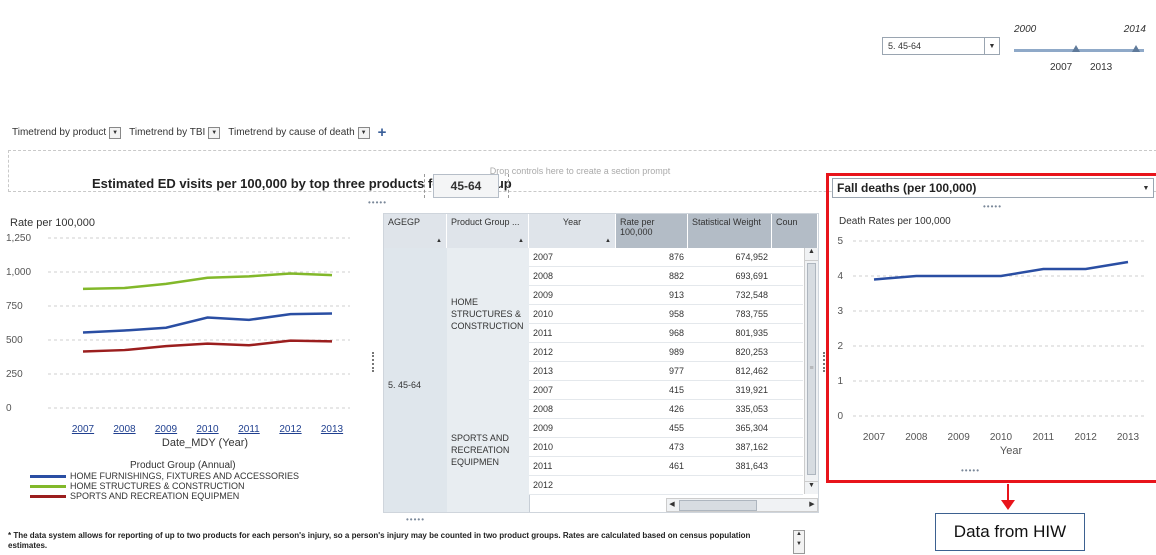  Describe the element at coordinates (730, 231) in the screenshot. I see `column-header-statistical-weight: Statistical Weight` at that location.